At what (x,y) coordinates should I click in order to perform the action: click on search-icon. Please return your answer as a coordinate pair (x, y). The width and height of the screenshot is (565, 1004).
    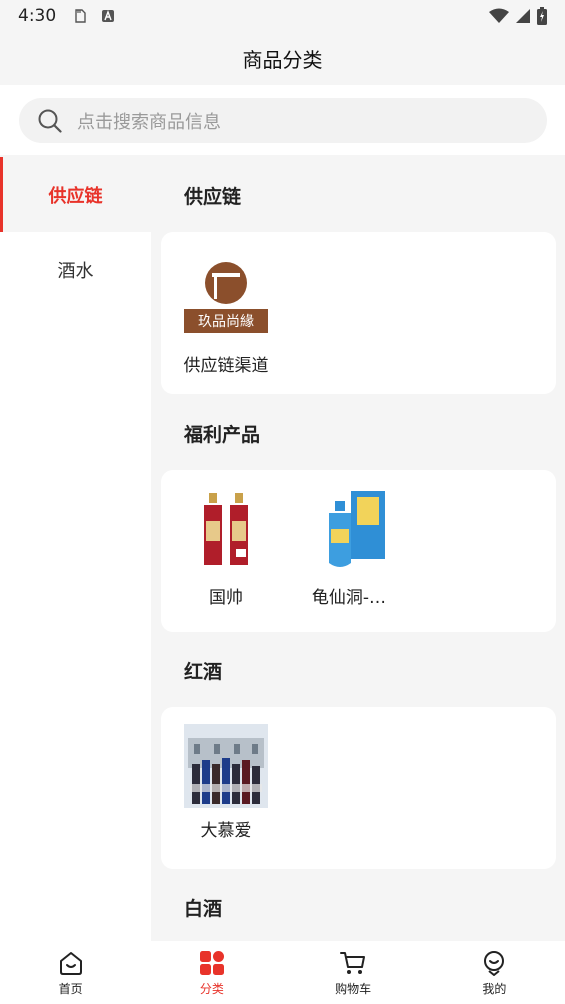
    Looking at the image, I should click on (50, 121).